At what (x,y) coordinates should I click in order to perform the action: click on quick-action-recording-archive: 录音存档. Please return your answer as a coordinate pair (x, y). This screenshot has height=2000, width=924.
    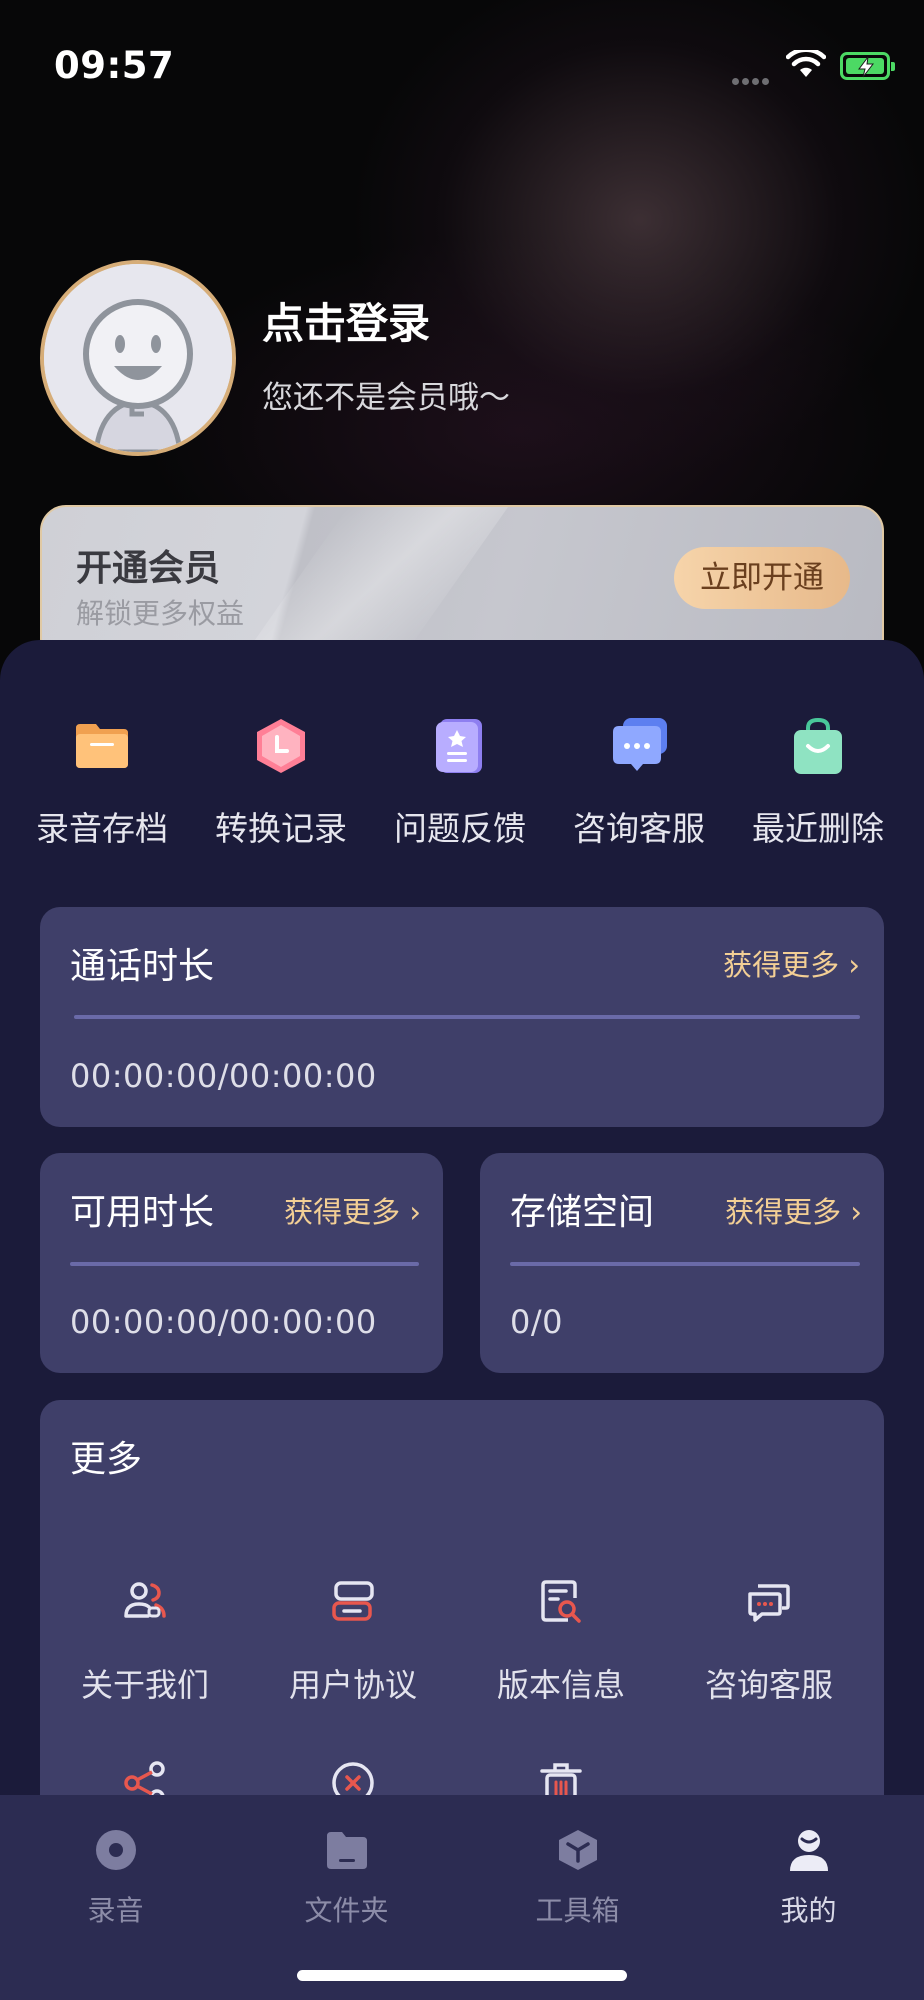
    Looking at the image, I should click on (102, 744).